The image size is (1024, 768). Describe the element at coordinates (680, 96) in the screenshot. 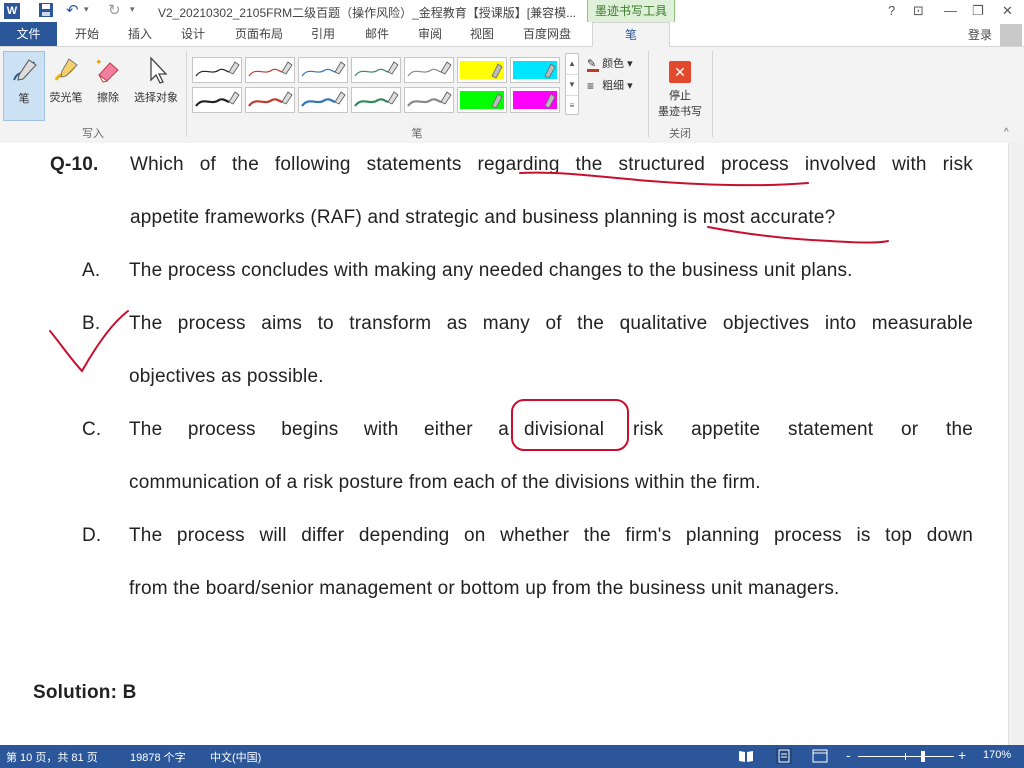

I see `stop-inking-label-1: 停止` at that location.